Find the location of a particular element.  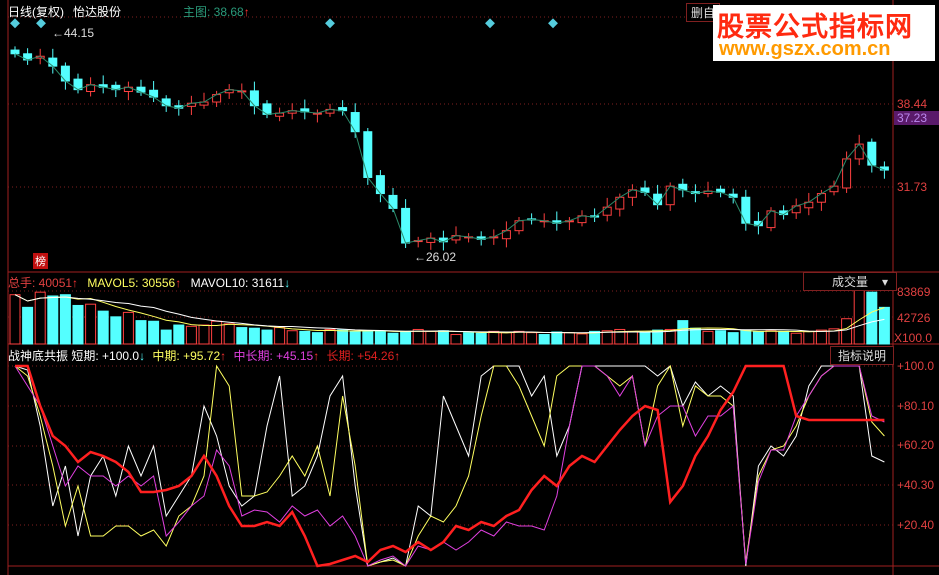

chevron-down-icon: ▾ is located at coordinates (884, 282).